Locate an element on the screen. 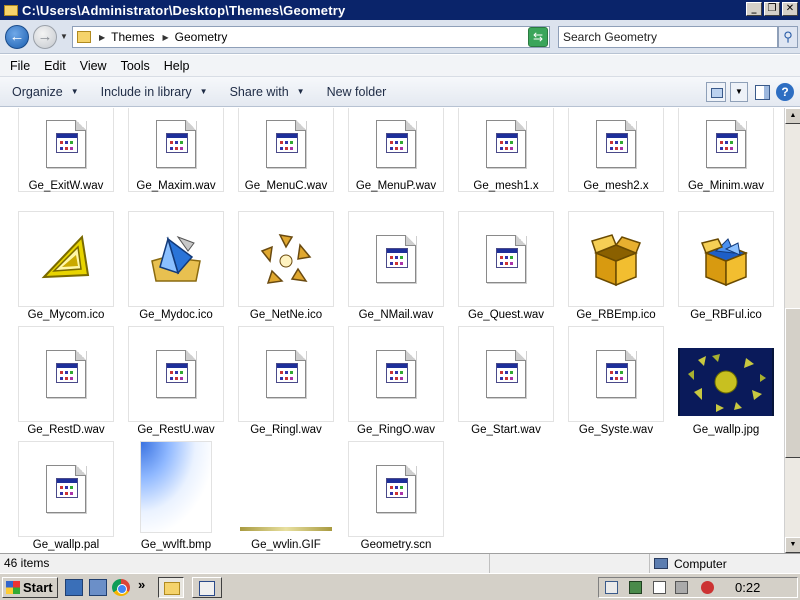 The width and height of the screenshot is (800, 600). chrome-icon is located at coordinates (121, 587).